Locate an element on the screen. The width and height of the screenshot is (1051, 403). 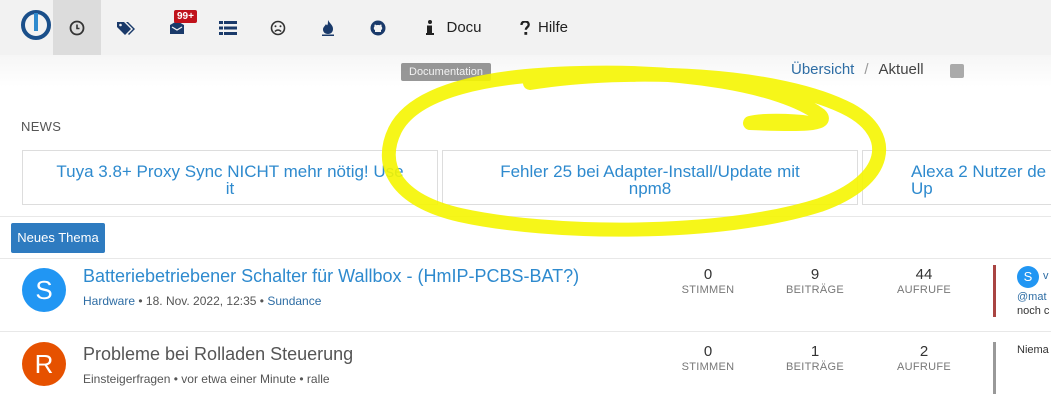
breadcrumb-current: Aktuell is located at coordinates (901, 69).